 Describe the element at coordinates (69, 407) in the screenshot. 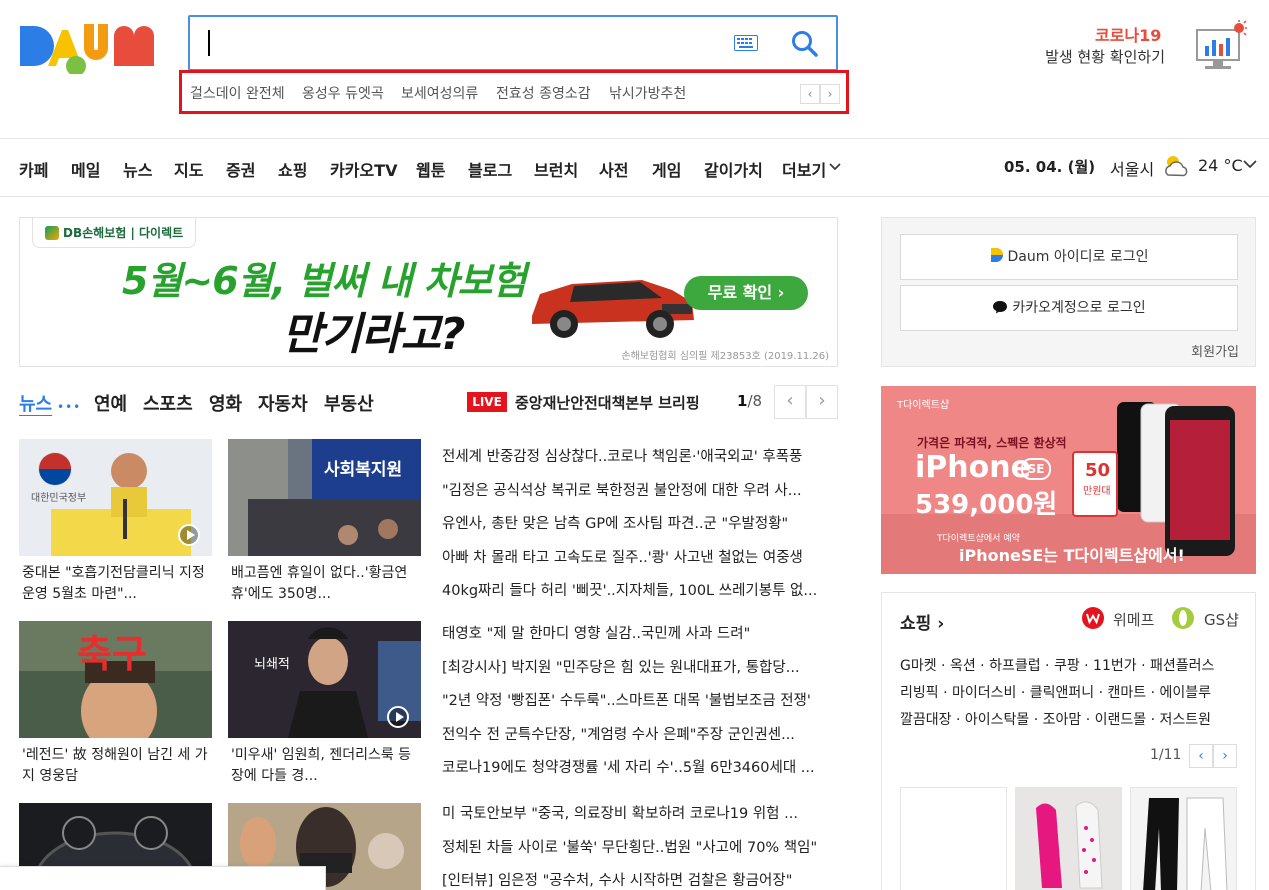

I see `tab-dots: •••` at that location.